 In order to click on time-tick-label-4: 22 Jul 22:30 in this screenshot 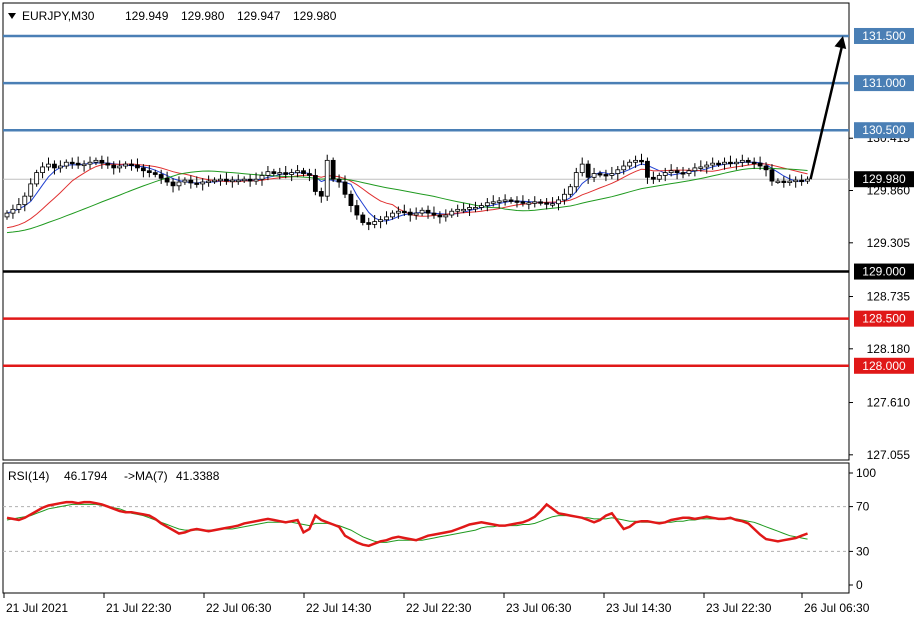, I will do `click(439, 608)`.